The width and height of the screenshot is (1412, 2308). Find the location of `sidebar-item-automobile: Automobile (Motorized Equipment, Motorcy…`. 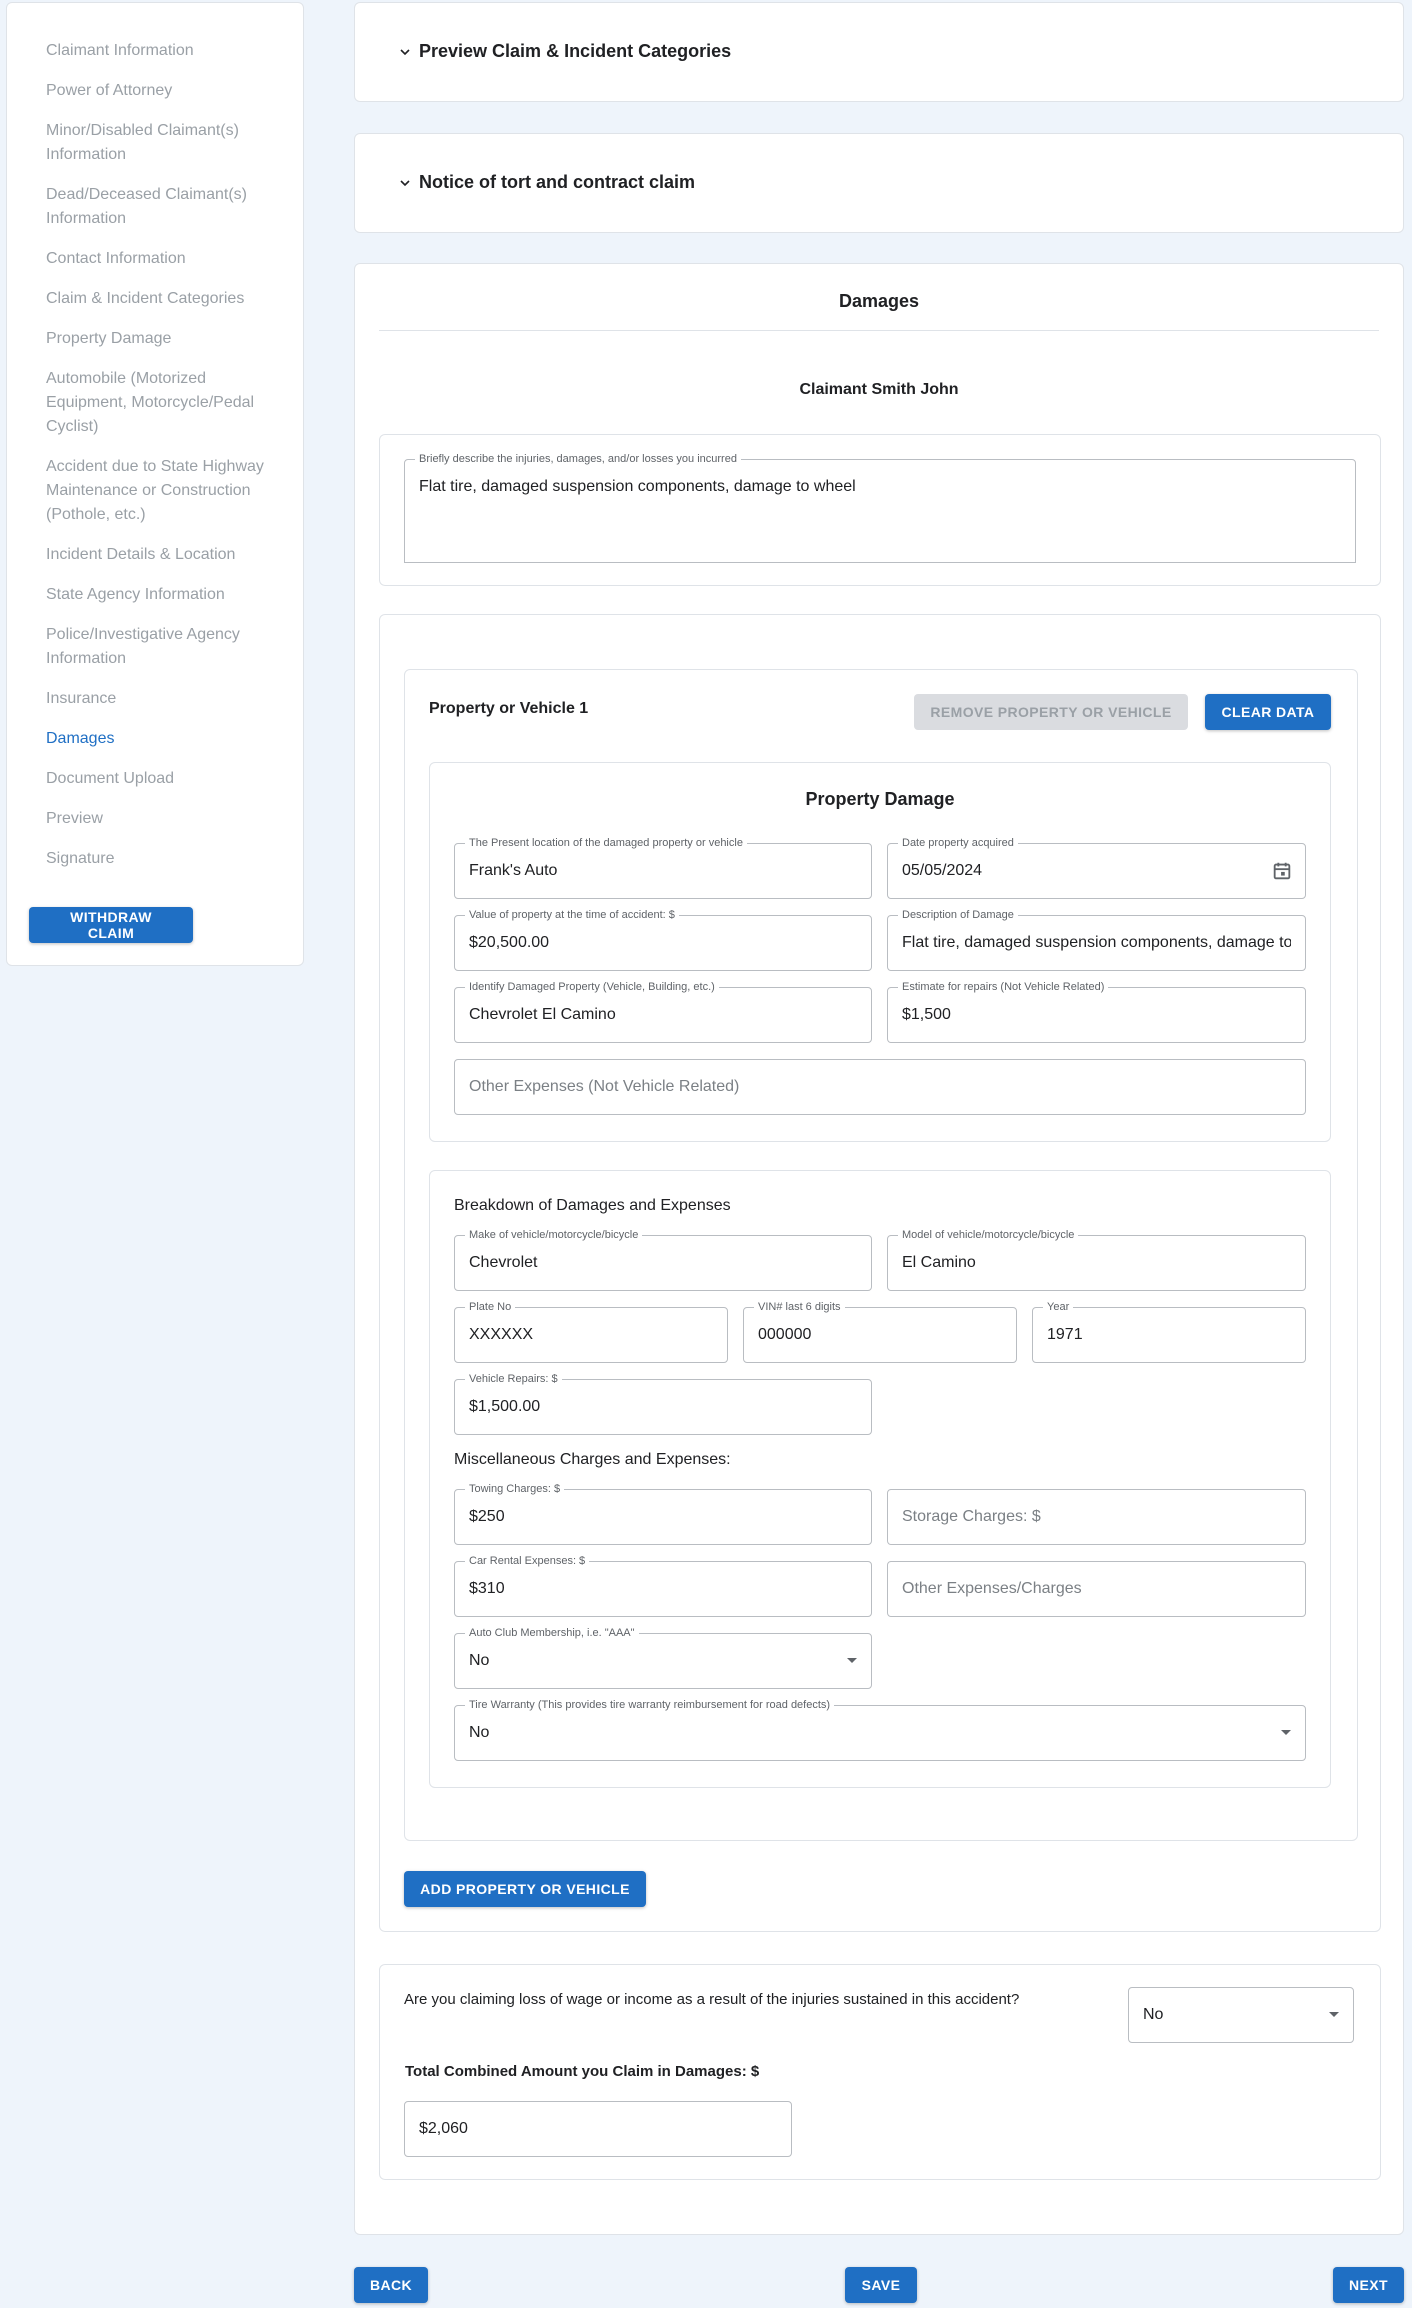

sidebar-item-automobile: Automobile (Motorized Equipment, Motorcy… is located at coordinates (159, 403).